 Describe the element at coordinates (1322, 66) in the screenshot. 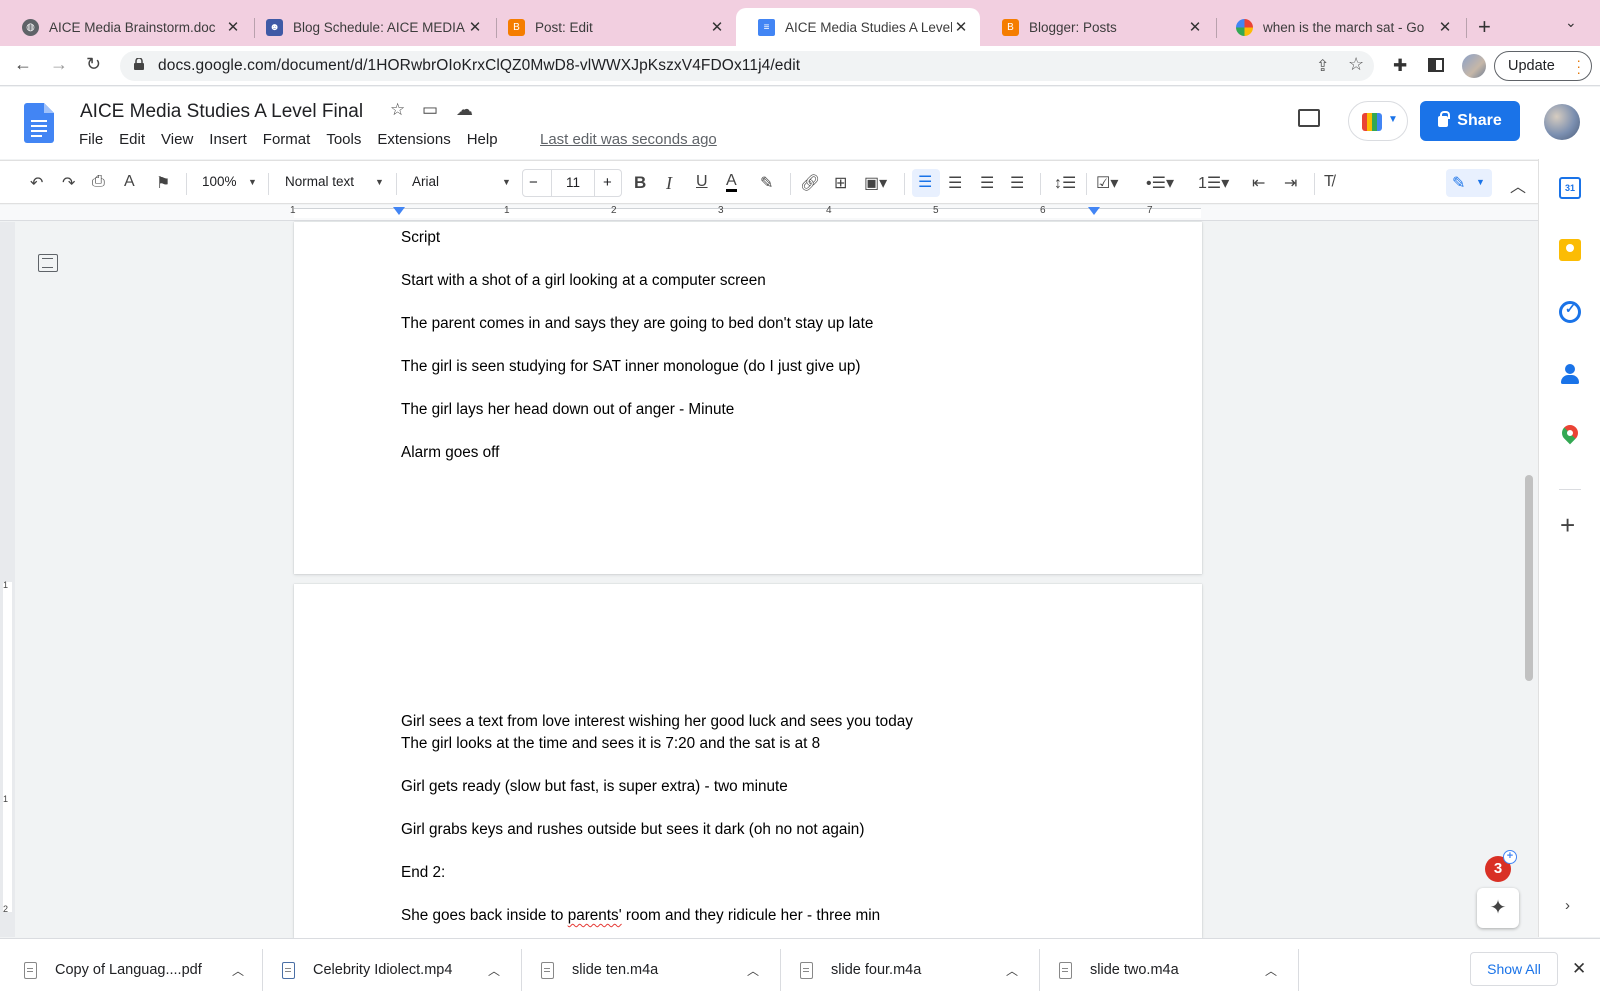

I see `share-page-icon: ⇪` at that location.